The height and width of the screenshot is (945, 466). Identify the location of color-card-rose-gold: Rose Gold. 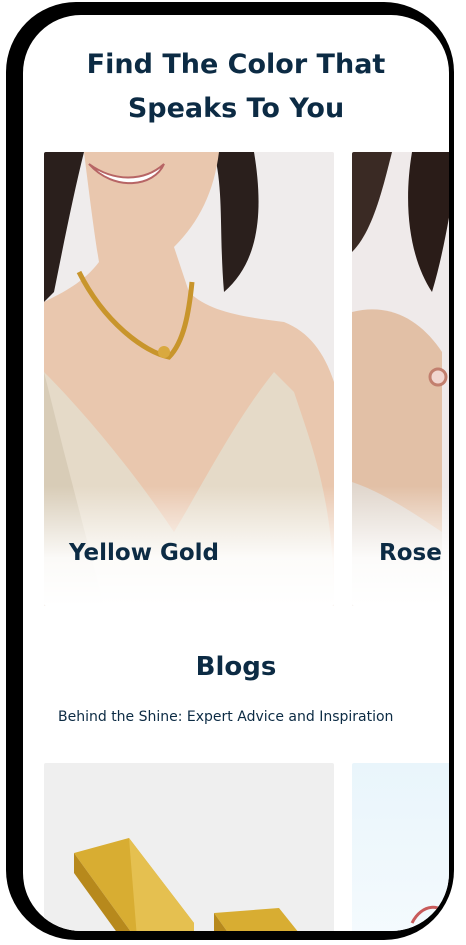
(400, 379).